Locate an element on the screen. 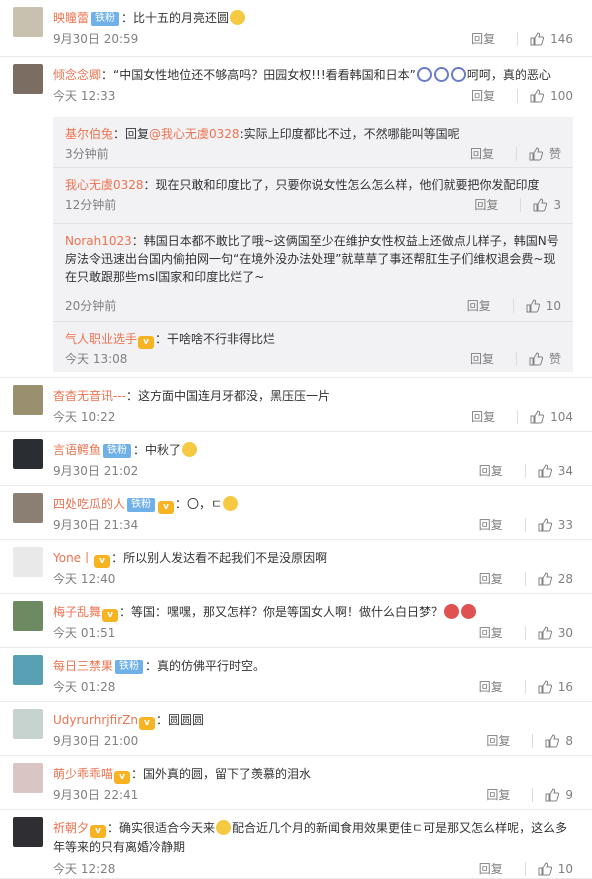  like-button: 104 is located at coordinates (551, 417).